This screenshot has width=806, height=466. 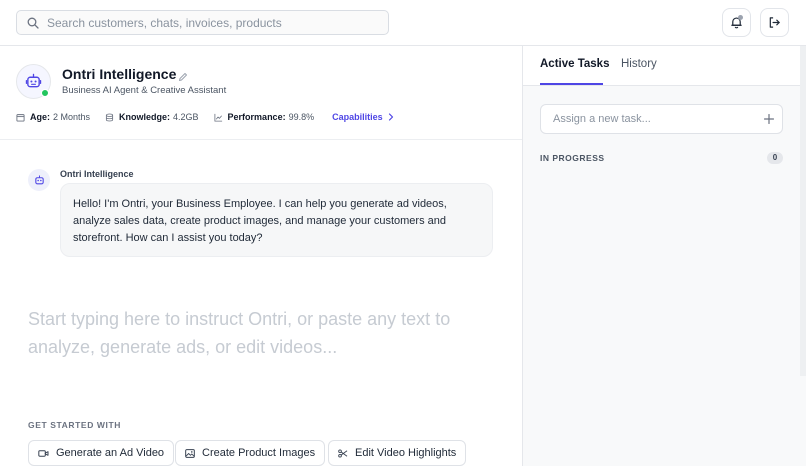 I want to click on online-status-dot, so click(x=45, y=93).